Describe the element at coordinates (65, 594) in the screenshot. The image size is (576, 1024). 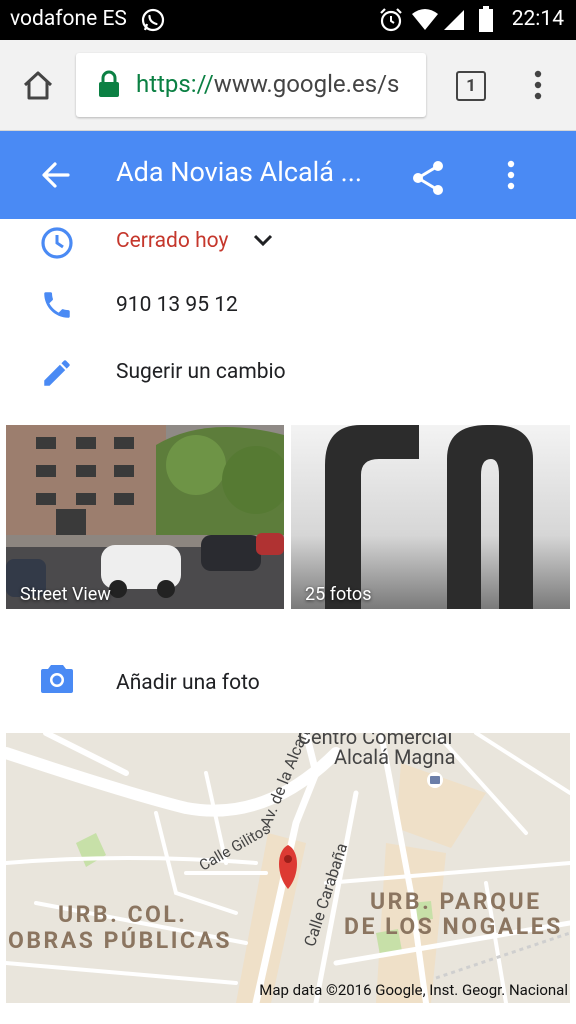
I see `street-view-label: Street View` at that location.